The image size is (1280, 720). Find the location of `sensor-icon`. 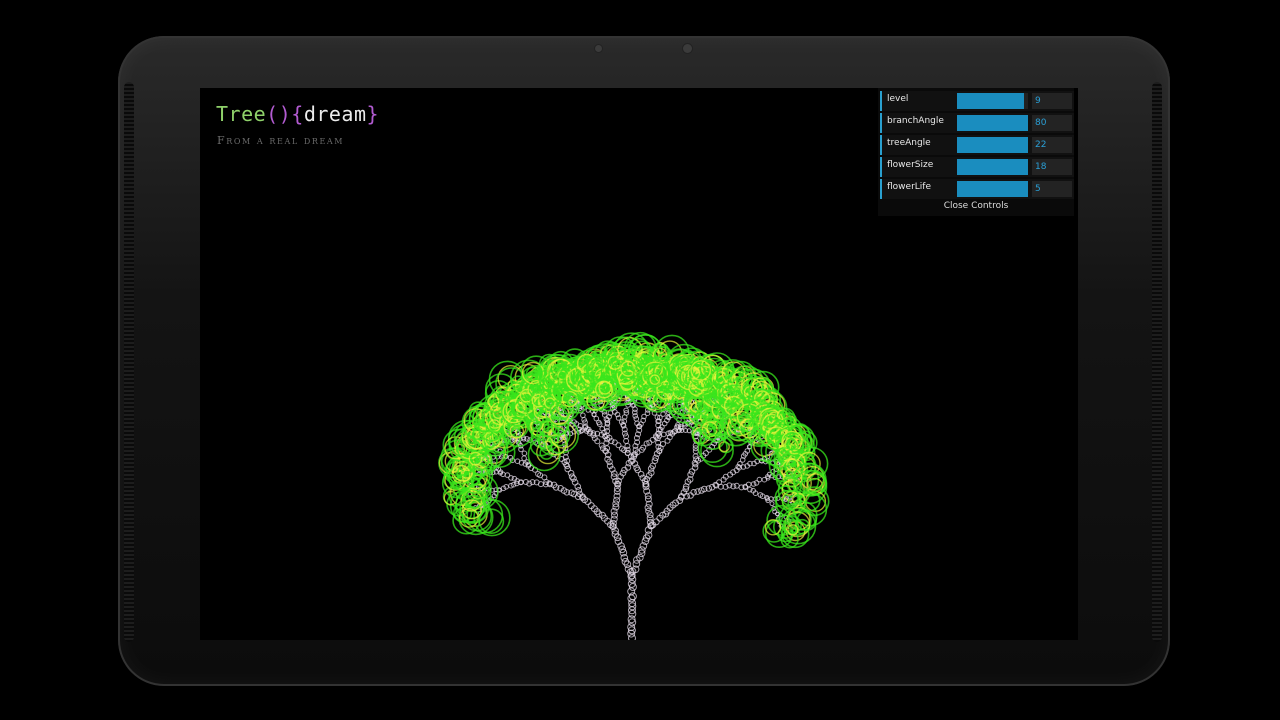

sensor-icon is located at coordinates (598, 48).